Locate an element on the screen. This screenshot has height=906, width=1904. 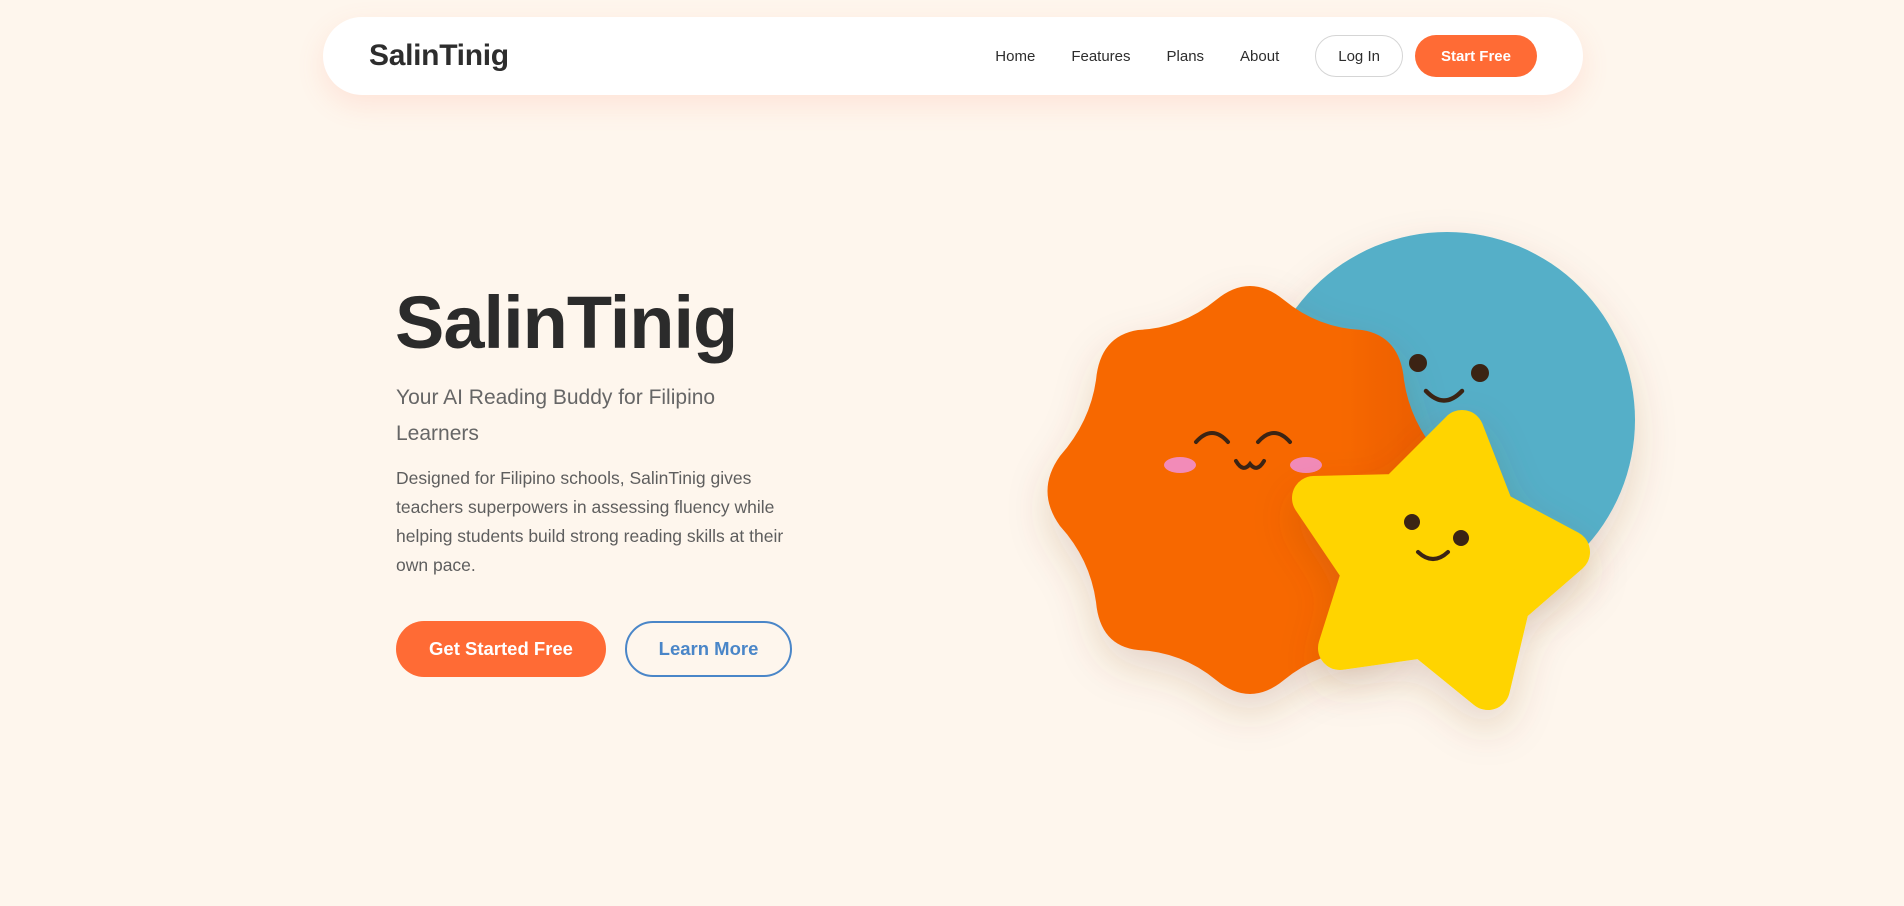
brand-logo: SalinTinig is located at coordinates (439, 56).